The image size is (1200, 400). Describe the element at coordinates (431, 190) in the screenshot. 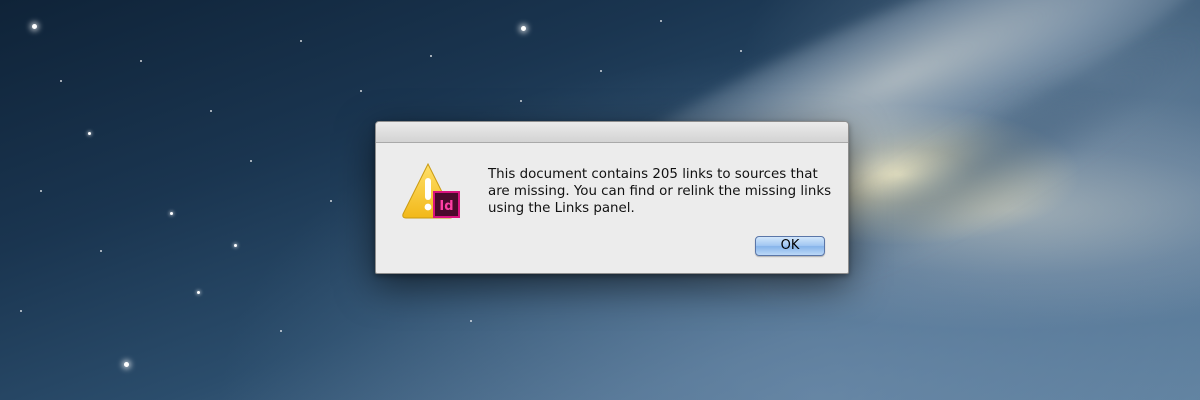

I see `warning-indesign-icon: Id` at that location.